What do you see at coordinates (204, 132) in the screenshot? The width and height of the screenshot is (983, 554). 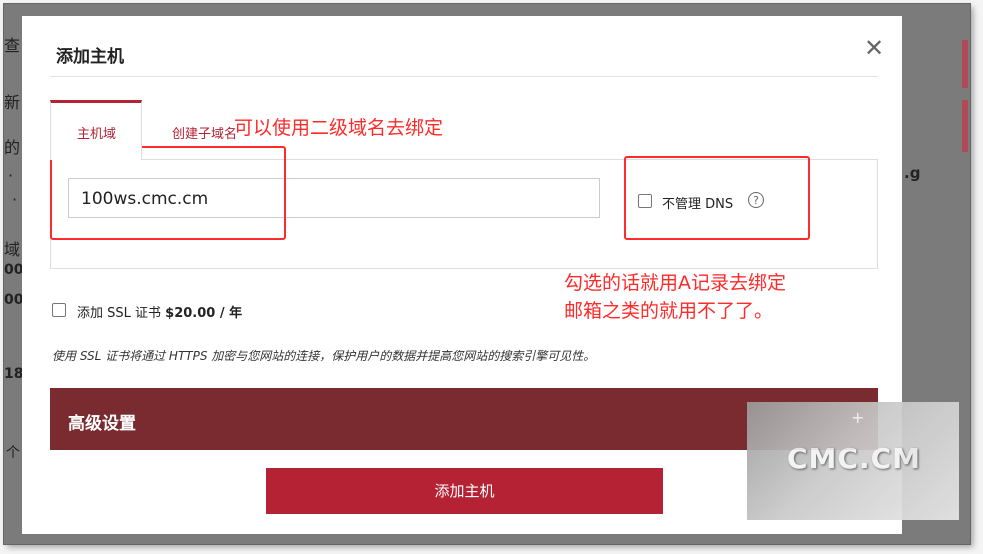 I see `tab-create-subdomain: 创建子域名` at bounding box center [204, 132].